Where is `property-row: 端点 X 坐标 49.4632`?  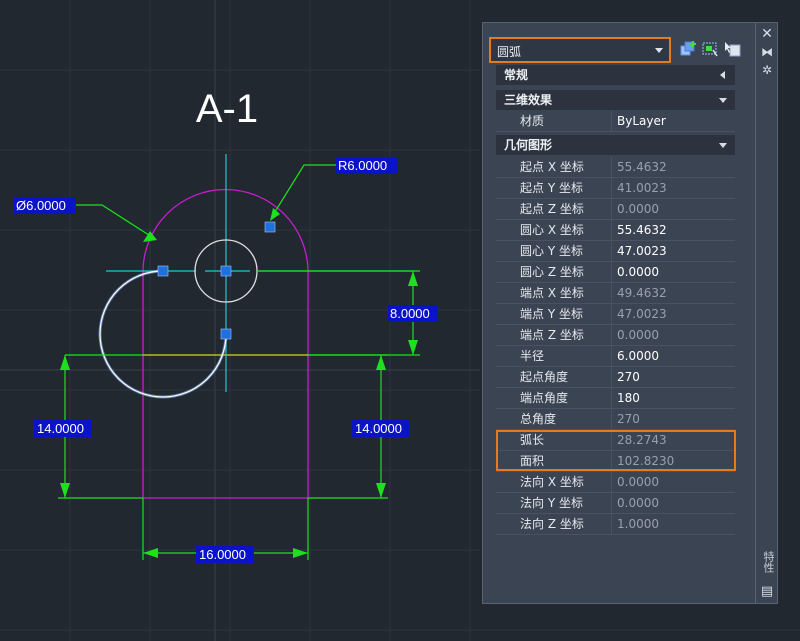
property-row: 端点 X 坐标 49.4632 is located at coordinates (615, 293).